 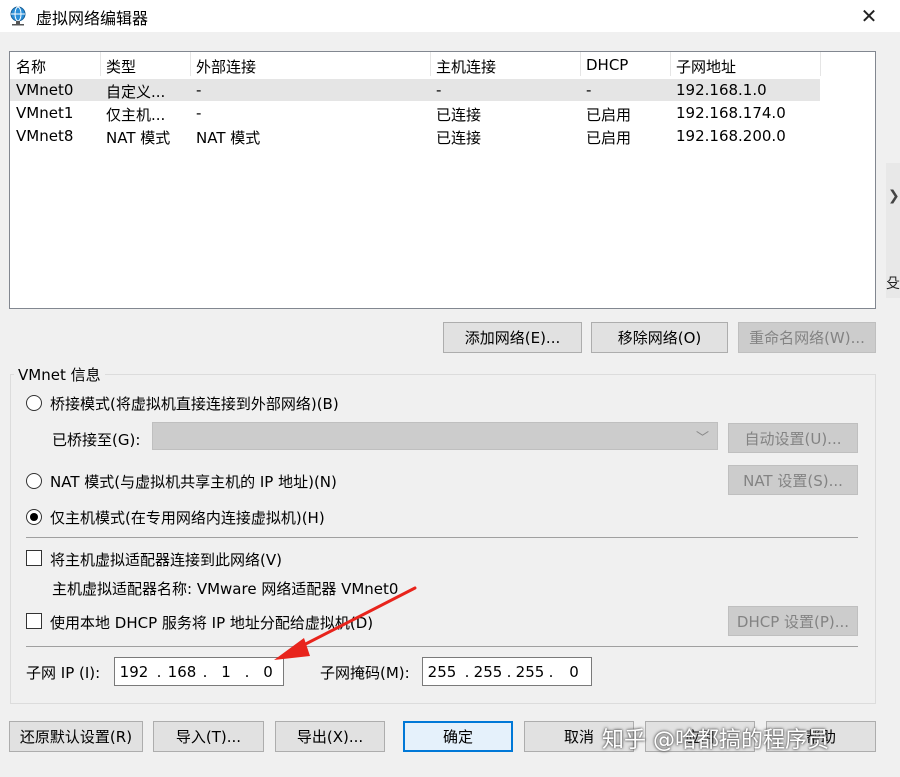 What do you see at coordinates (439, 90) in the screenshot?
I see `cell-host: -` at bounding box center [439, 90].